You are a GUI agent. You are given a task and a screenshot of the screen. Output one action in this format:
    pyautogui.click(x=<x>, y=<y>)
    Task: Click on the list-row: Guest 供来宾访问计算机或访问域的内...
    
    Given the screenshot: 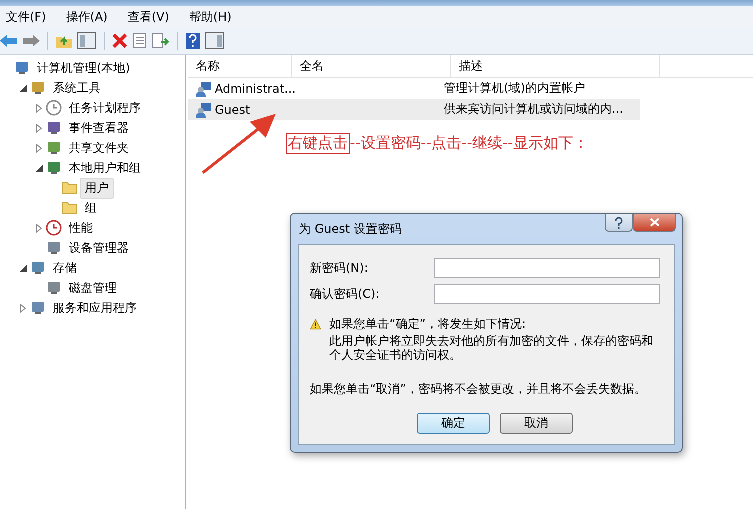 What is the action you would take?
    pyautogui.click(x=414, y=109)
    